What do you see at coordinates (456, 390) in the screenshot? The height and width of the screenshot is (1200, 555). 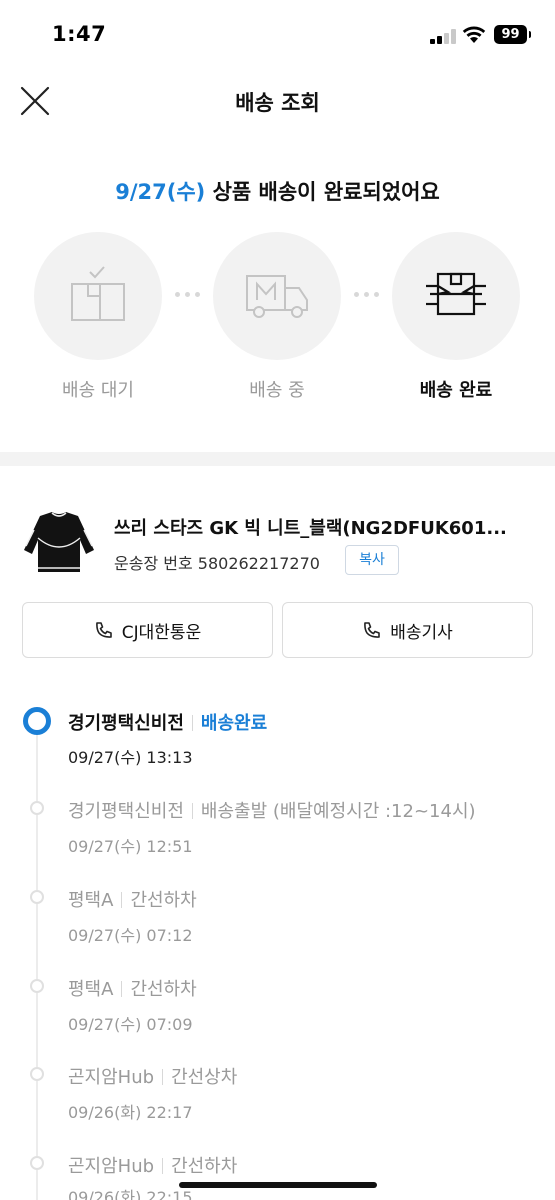 I see `step-label-delivered: 배송 완료` at bounding box center [456, 390].